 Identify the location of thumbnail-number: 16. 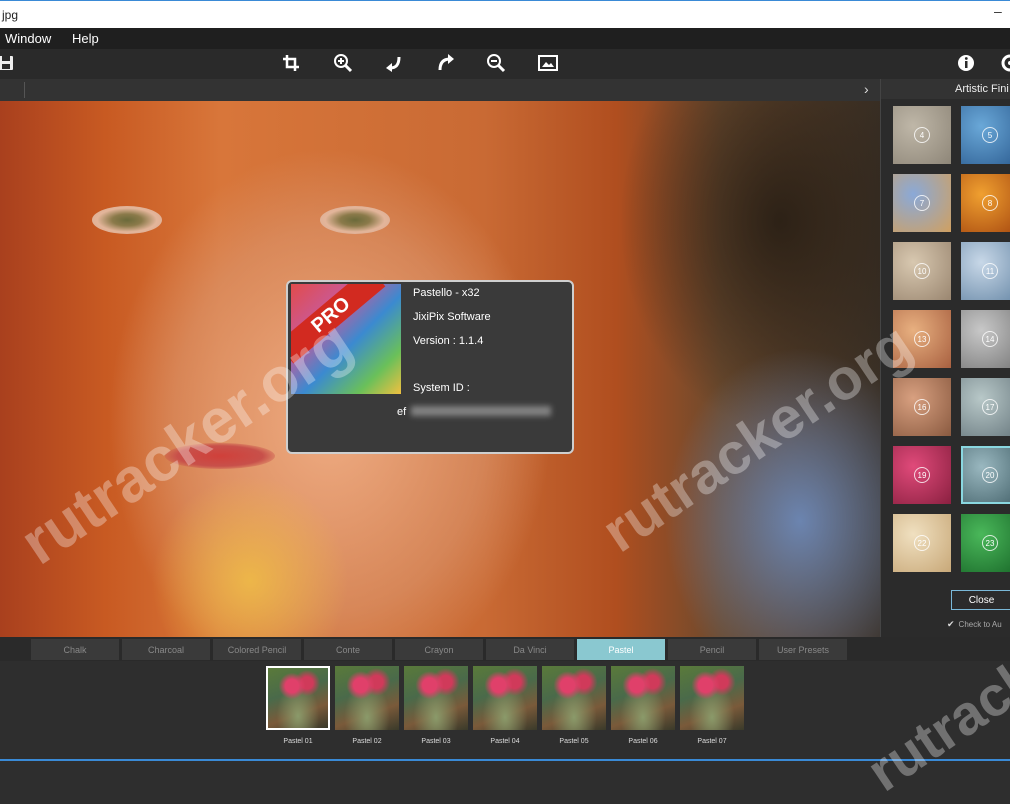
(922, 407).